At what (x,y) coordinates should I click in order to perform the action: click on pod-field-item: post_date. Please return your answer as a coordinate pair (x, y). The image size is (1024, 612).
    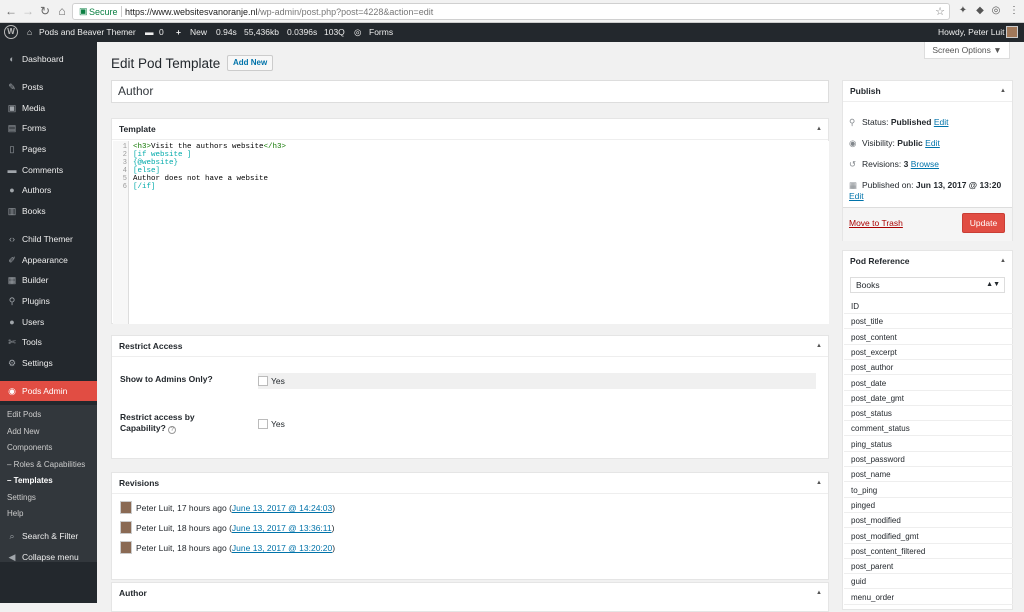
    Looking at the image, I should click on (928, 383).